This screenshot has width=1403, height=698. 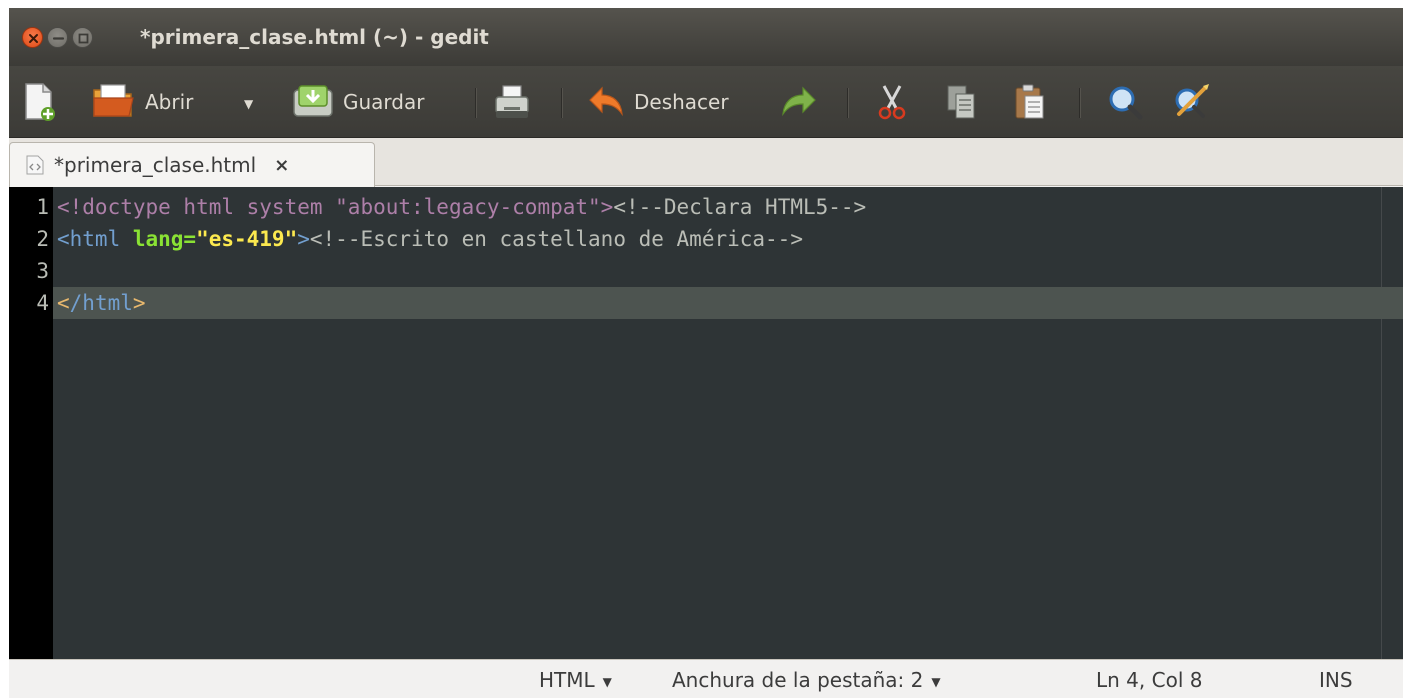 I want to click on search-icon, so click(x=1126, y=103).